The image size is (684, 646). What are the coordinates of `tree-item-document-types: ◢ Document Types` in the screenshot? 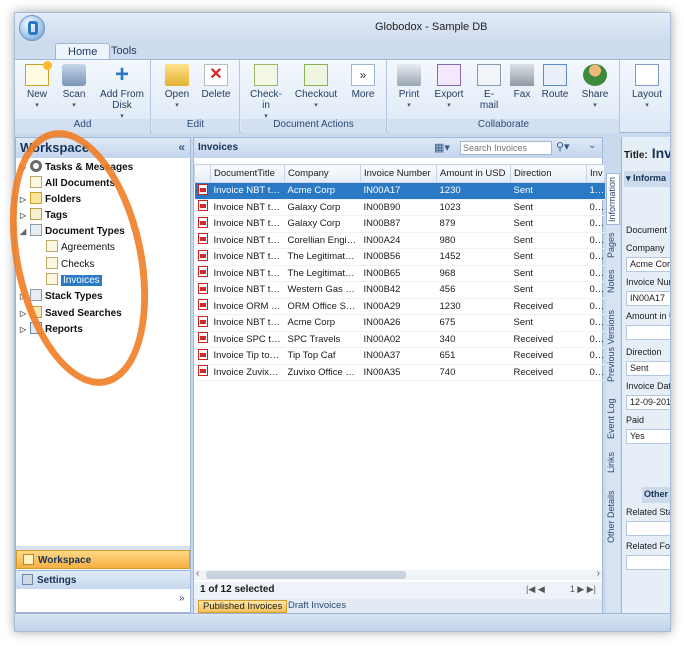 It's located at (72, 232).